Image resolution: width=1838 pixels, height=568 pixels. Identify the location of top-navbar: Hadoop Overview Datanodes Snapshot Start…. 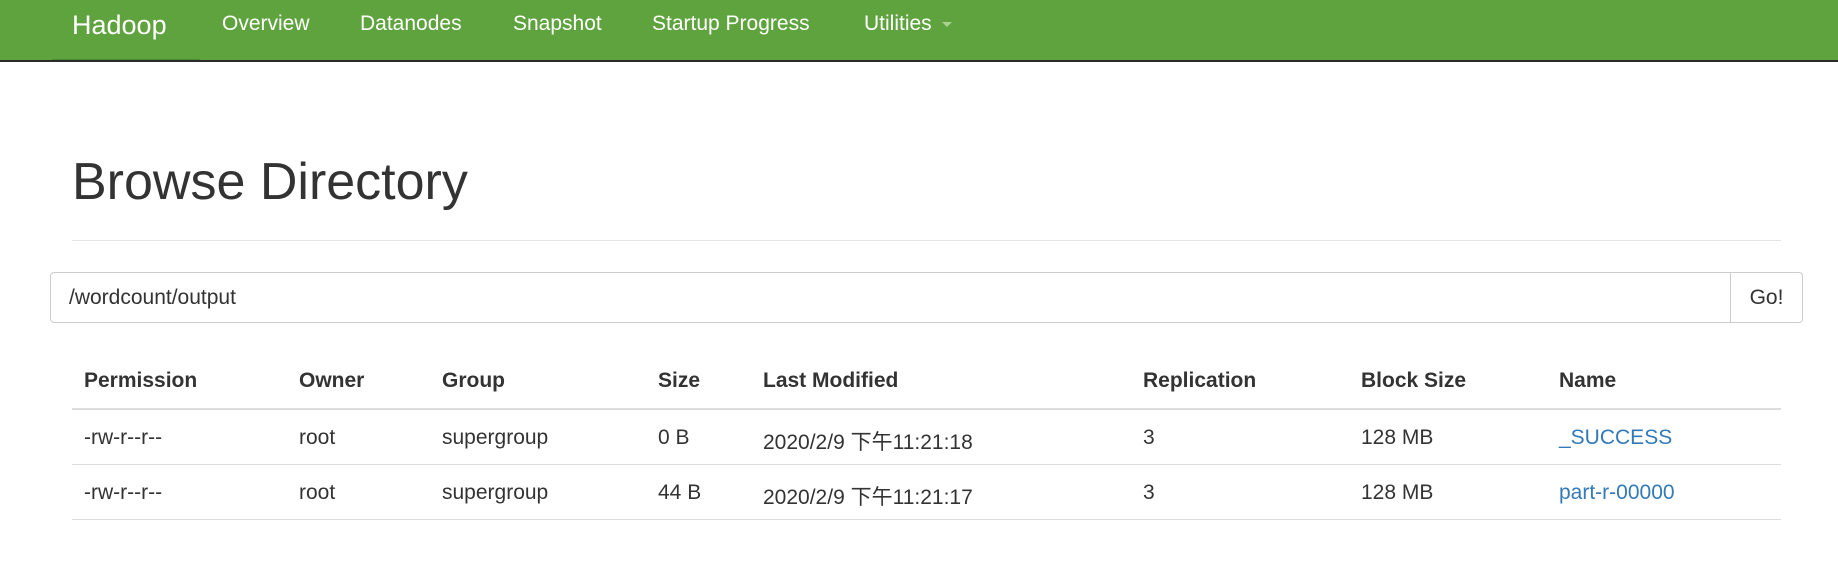
(919, 31).